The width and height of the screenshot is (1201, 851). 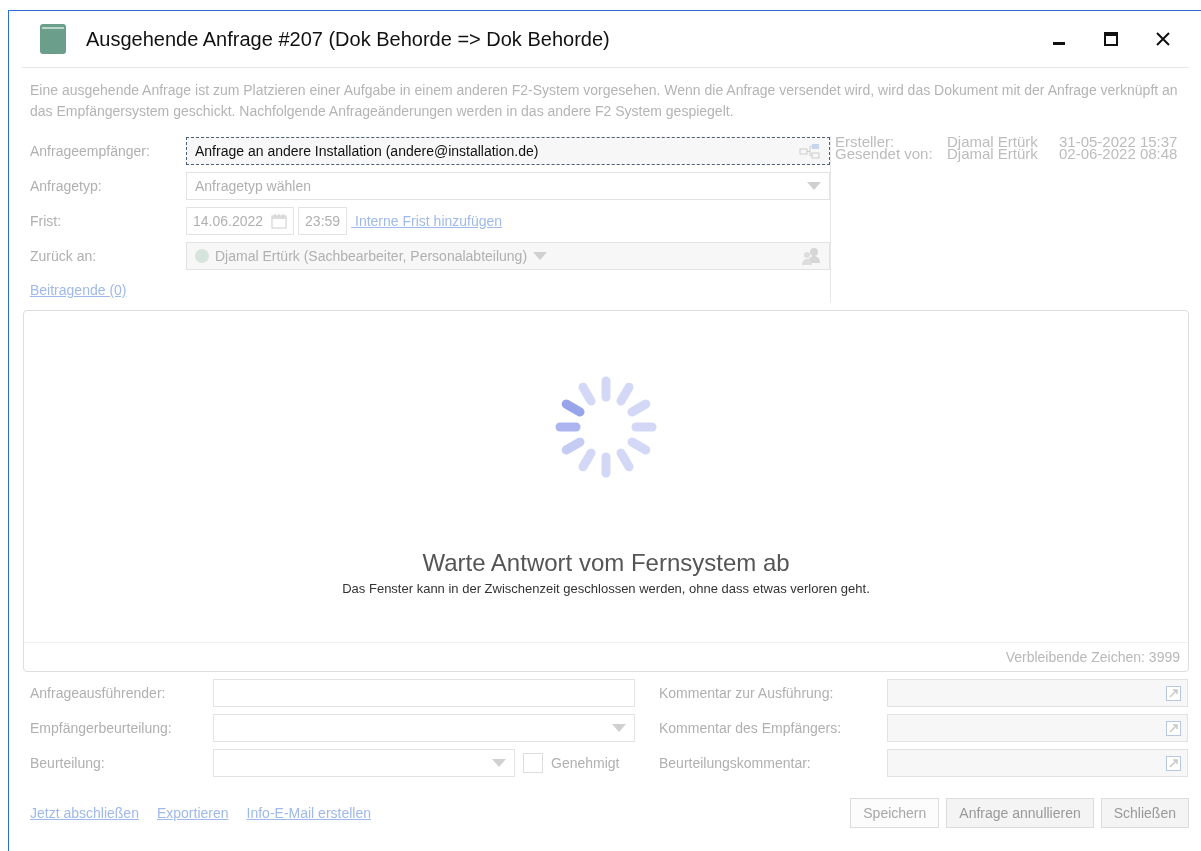 What do you see at coordinates (747, 693) in the screenshot?
I see `field-label: Kommentar zur Ausführung:` at bounding box center [747, 693].